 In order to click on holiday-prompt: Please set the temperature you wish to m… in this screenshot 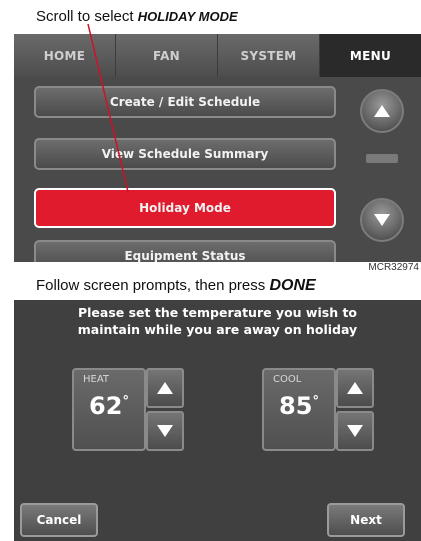, I will do `click(217, 321)`.